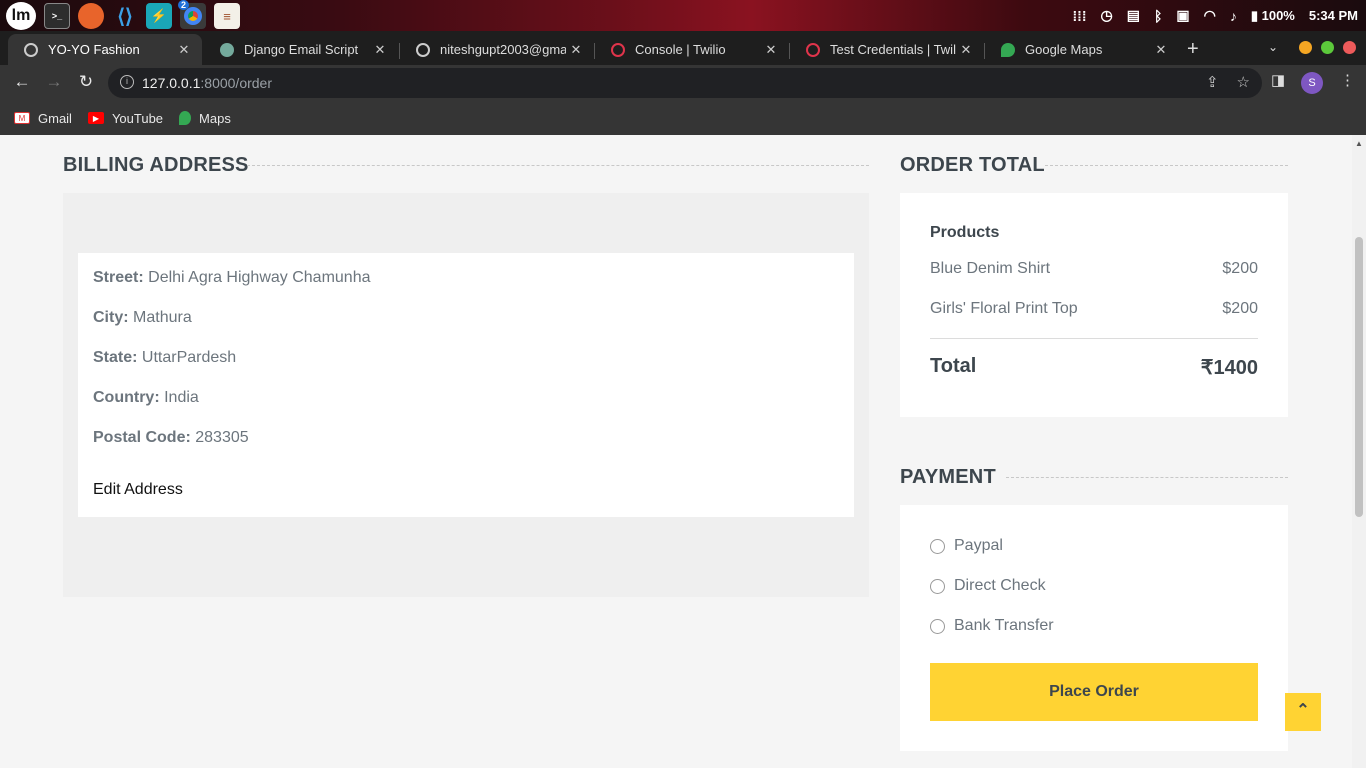  I want to click on bluetooth-icon: ᛒ, so click(1158, 16).